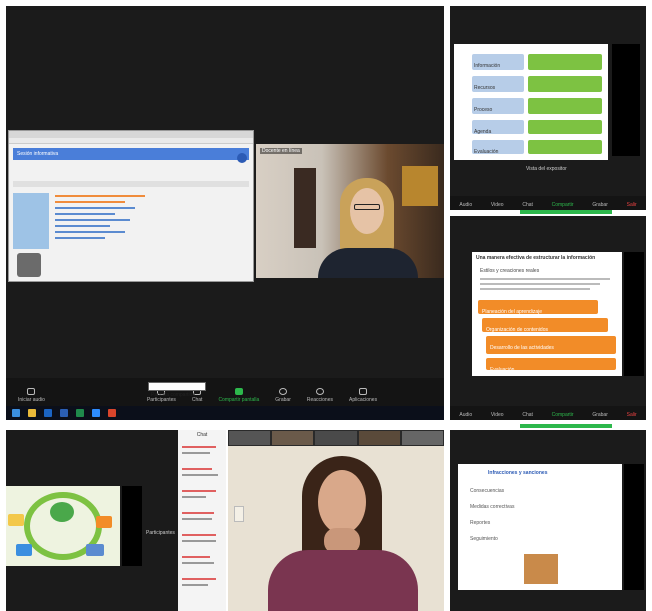  I want to click on office-icon, so click(112, 413).